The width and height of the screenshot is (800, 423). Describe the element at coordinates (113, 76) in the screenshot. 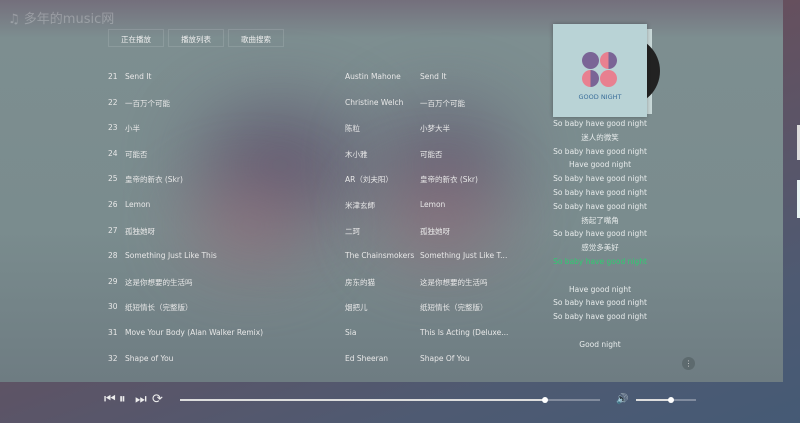

I see `song-number: 21` at that location.